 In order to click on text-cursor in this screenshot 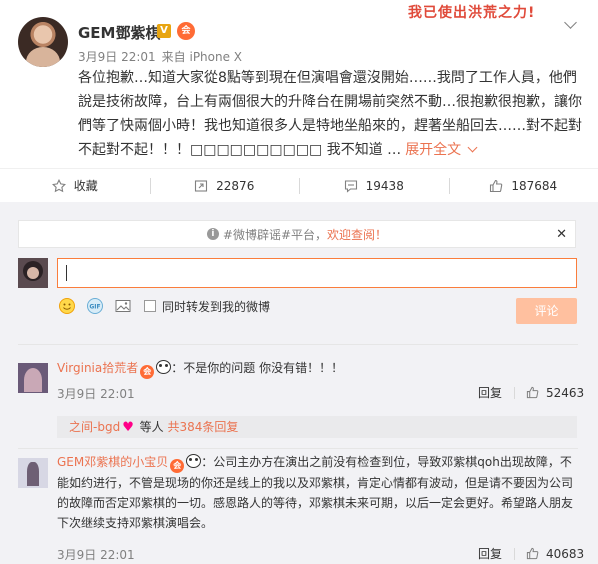, I will do `click(66, 273)`.